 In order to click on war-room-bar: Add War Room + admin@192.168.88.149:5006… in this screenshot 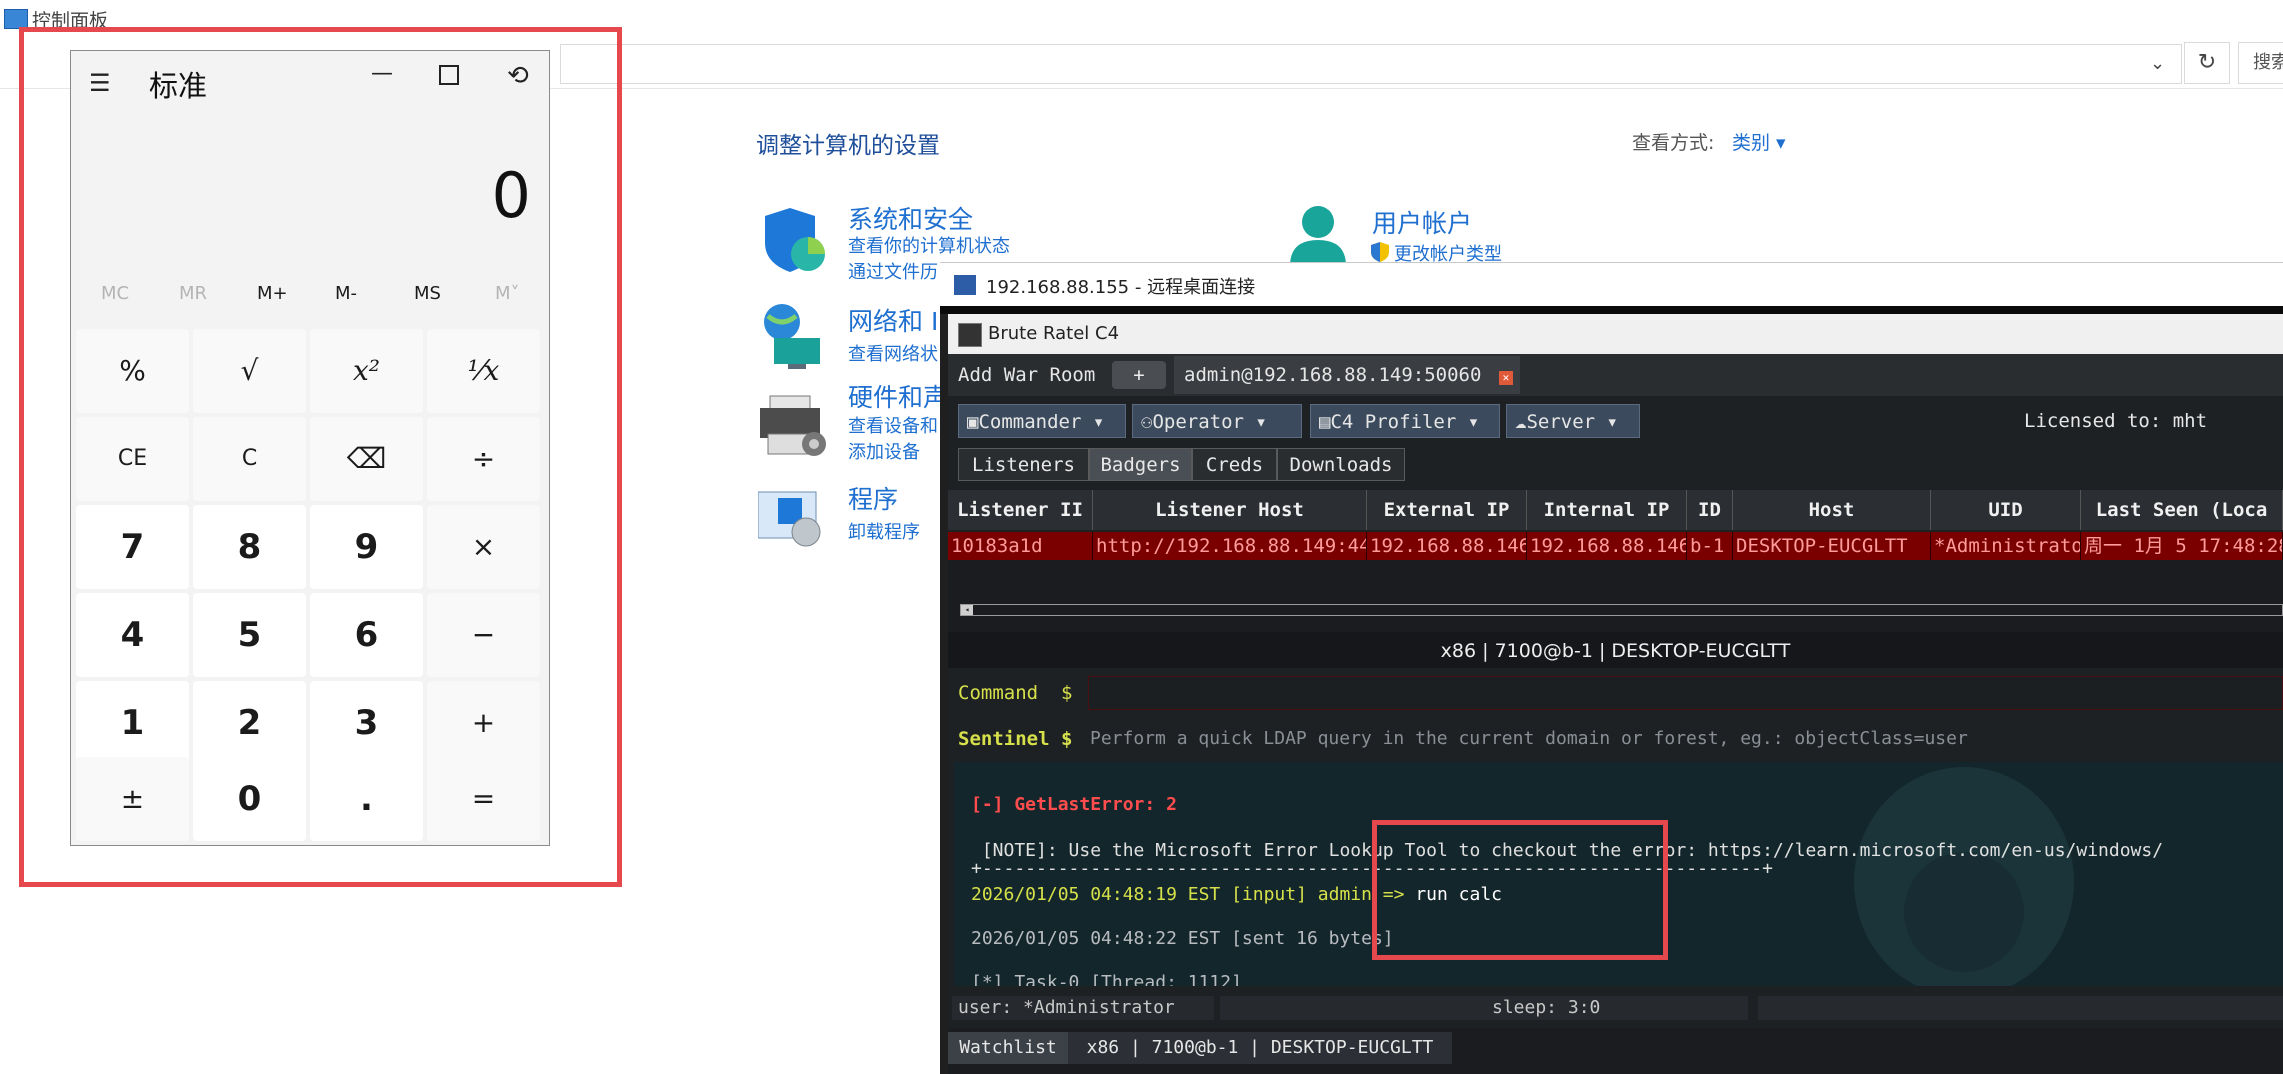, I will do `click(1615, 375)`.